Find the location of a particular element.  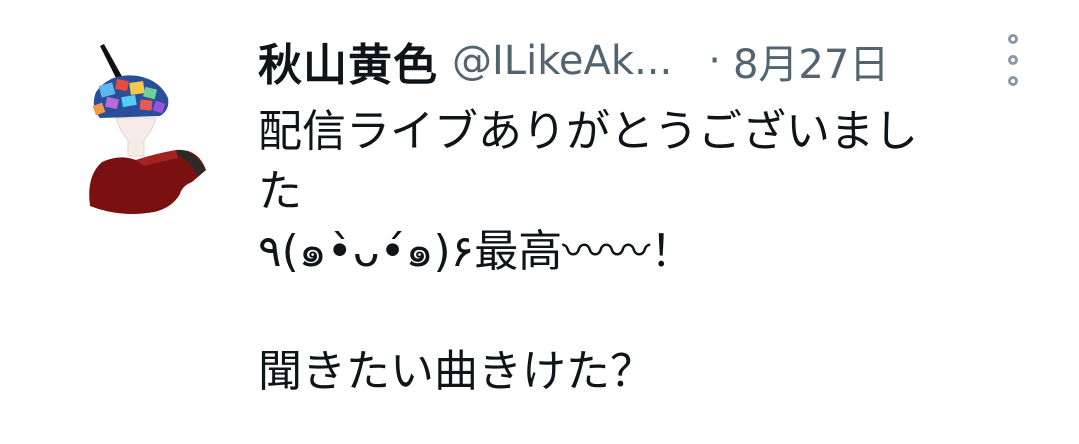

tweet-text-line: 聞きたい曲きけた？ is located at coordinates (456, 371).